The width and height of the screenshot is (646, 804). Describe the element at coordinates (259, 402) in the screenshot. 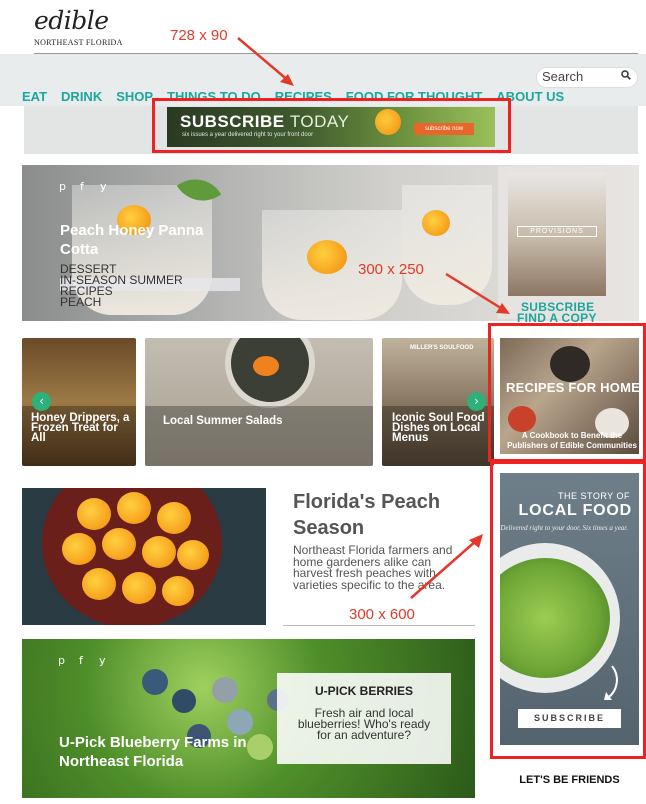

I see `summer-salads-card` at that location.